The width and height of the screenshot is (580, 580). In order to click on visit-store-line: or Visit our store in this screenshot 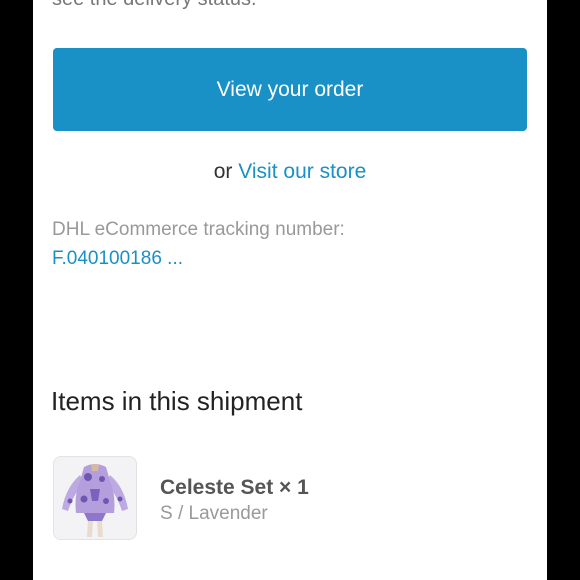, I will do `click(290, 172)`.